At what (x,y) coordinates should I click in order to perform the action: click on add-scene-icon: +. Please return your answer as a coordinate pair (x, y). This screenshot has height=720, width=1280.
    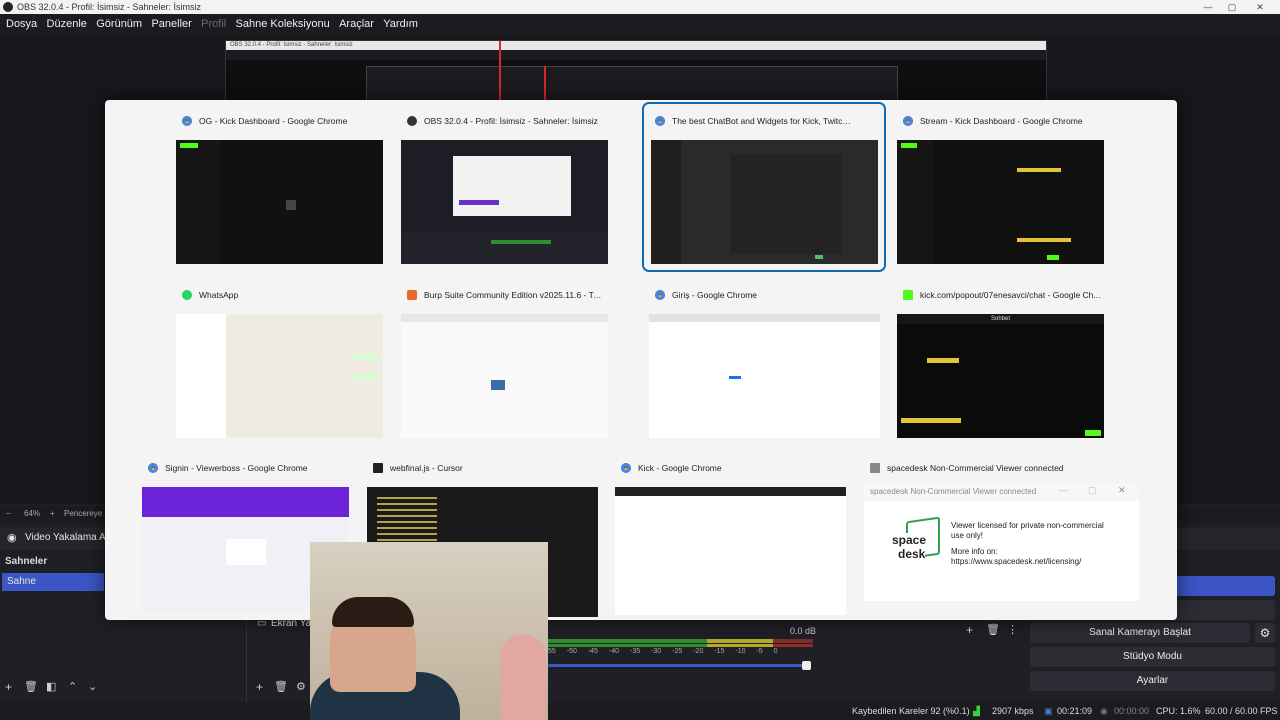
    Looking at the image, I should click on (8, 687).